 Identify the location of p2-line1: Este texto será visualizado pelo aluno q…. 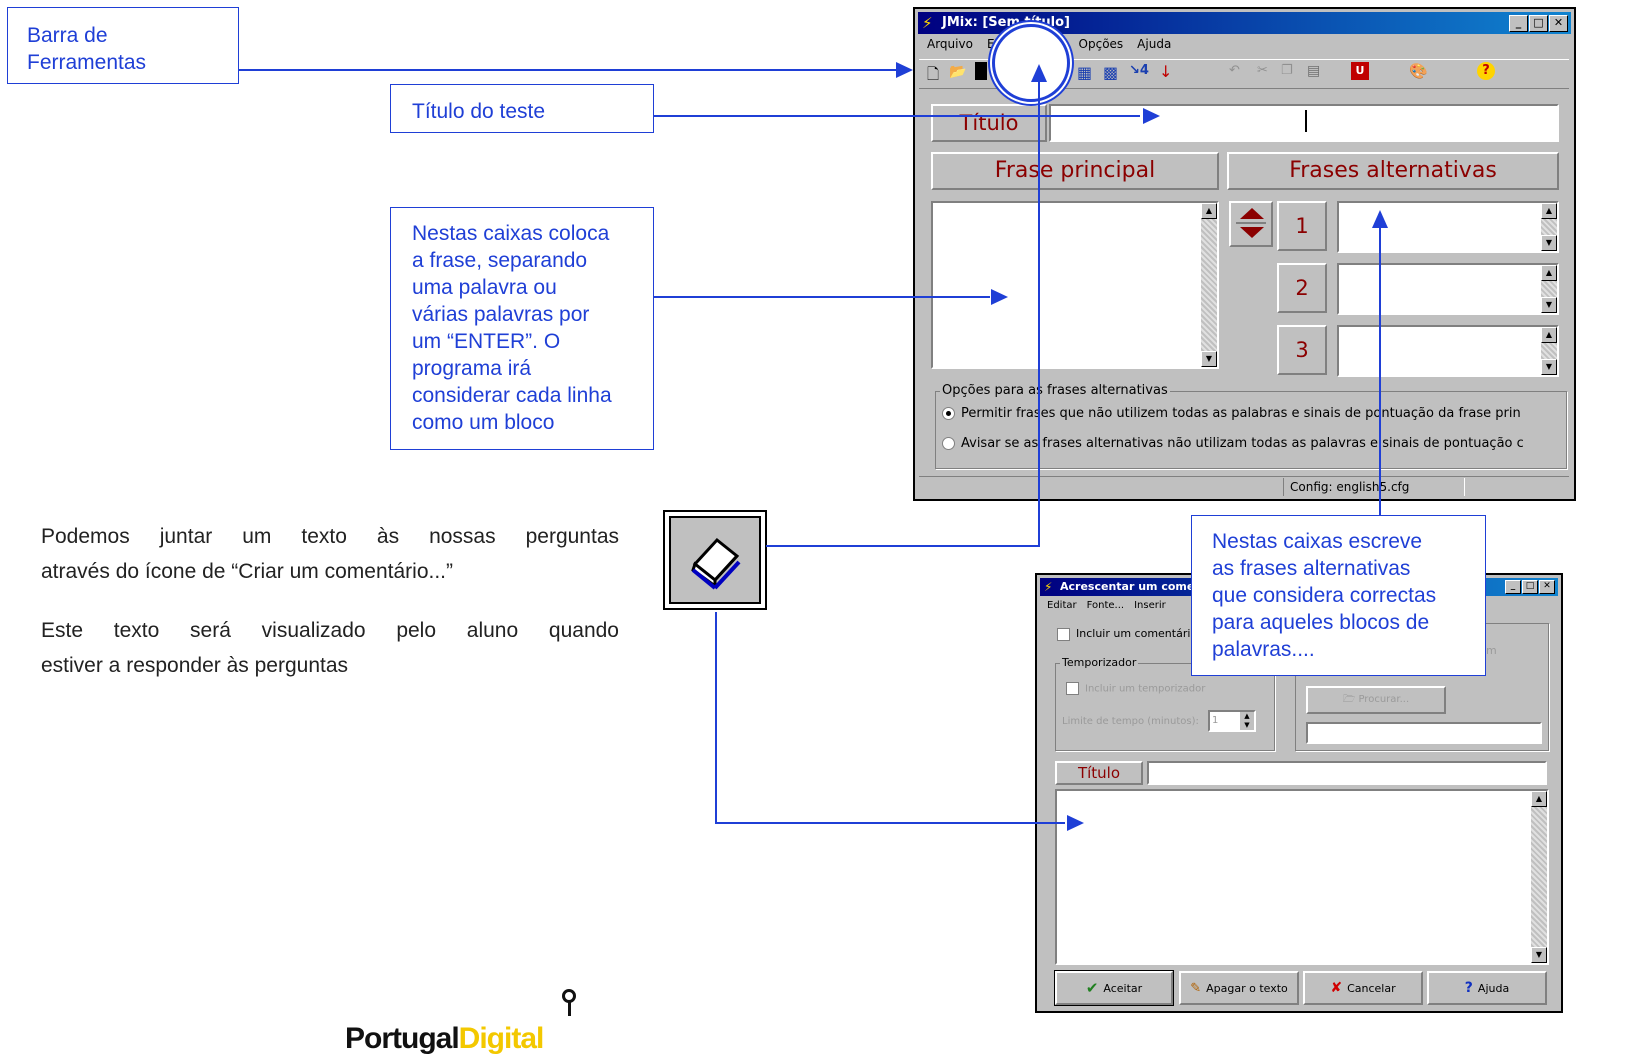
(330, 630).